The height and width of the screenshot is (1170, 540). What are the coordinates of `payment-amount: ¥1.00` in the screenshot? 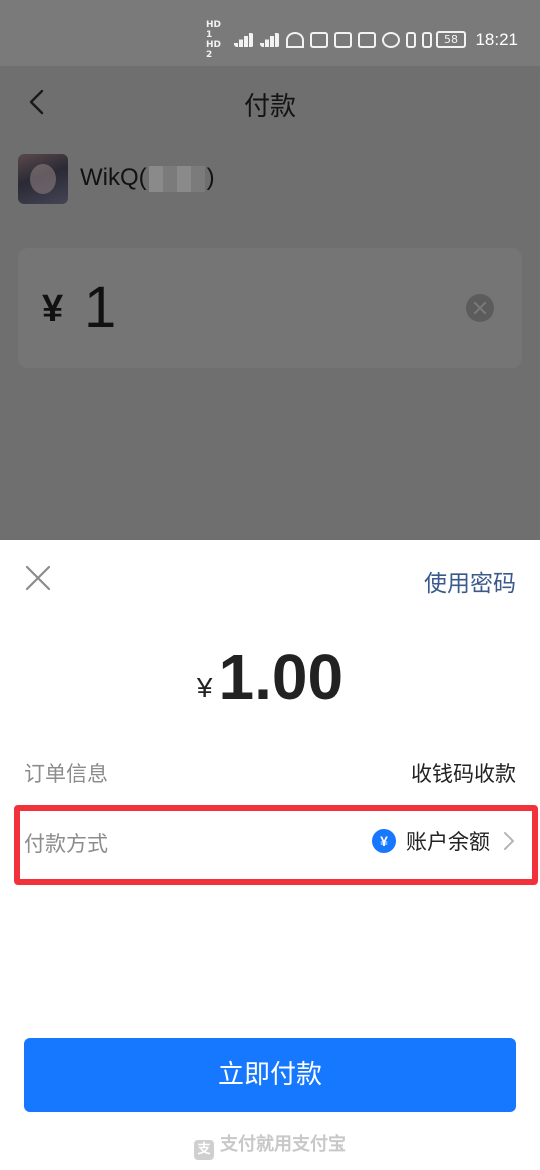 It's located at (270, 677).